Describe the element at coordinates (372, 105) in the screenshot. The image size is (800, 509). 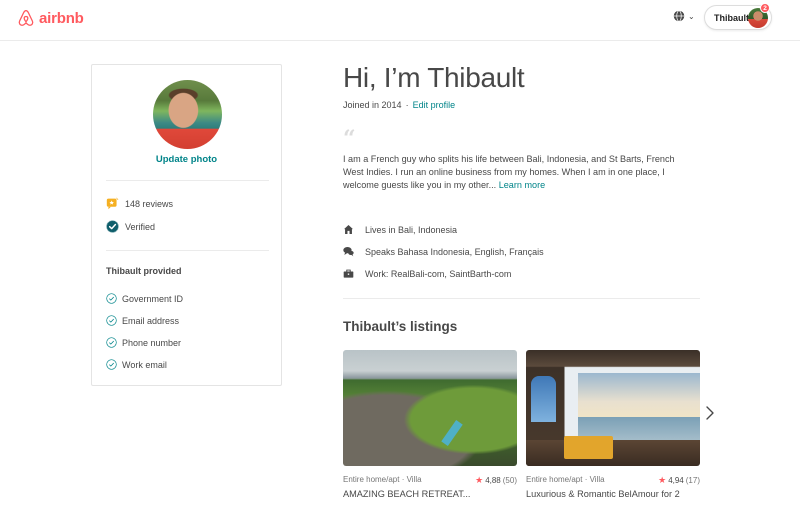
I see `joined-date: Joined in 2014` at that location.